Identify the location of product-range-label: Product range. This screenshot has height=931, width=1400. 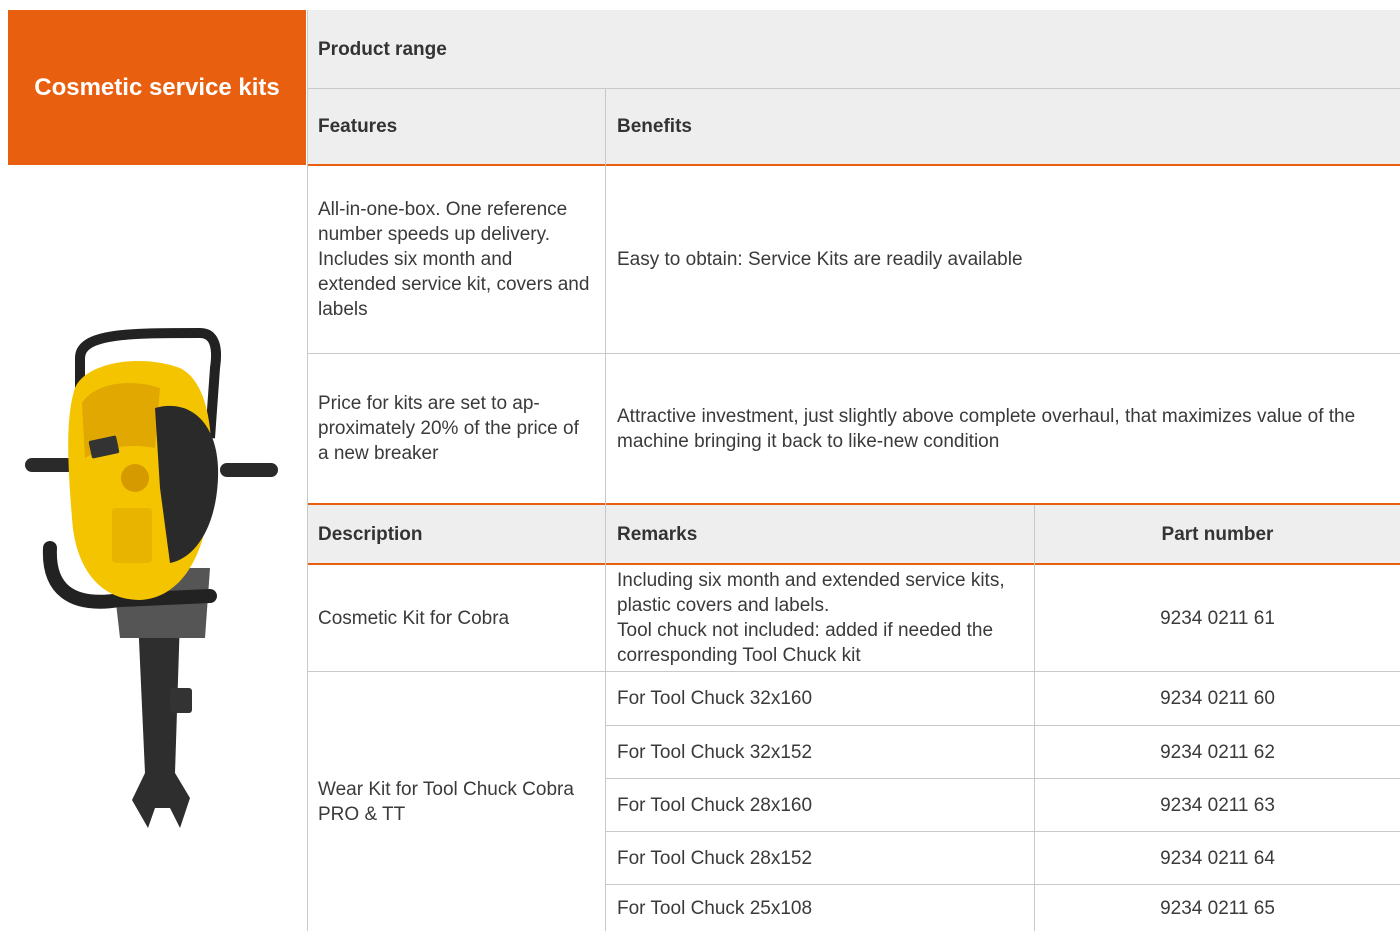
(382, 49).